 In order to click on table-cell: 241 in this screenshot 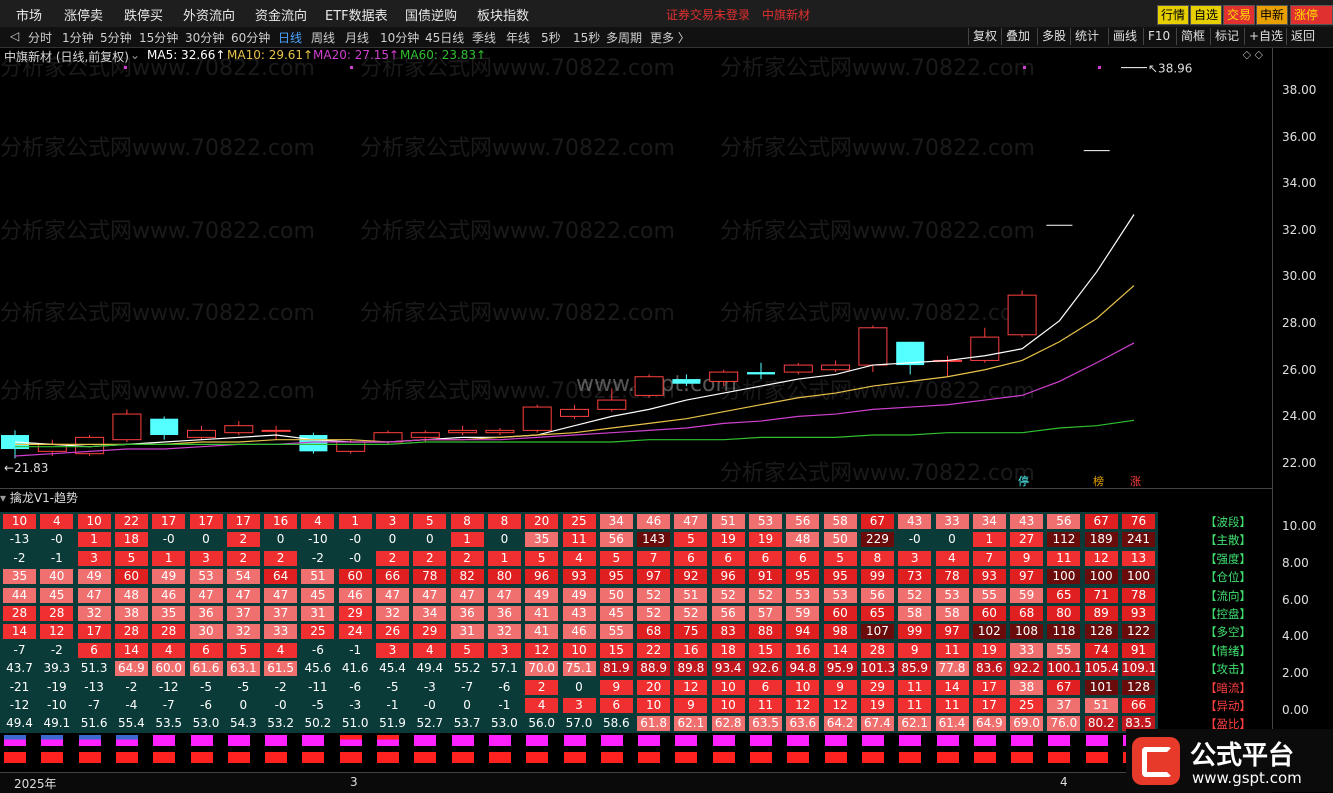, I will do `click(1138, 540)`.